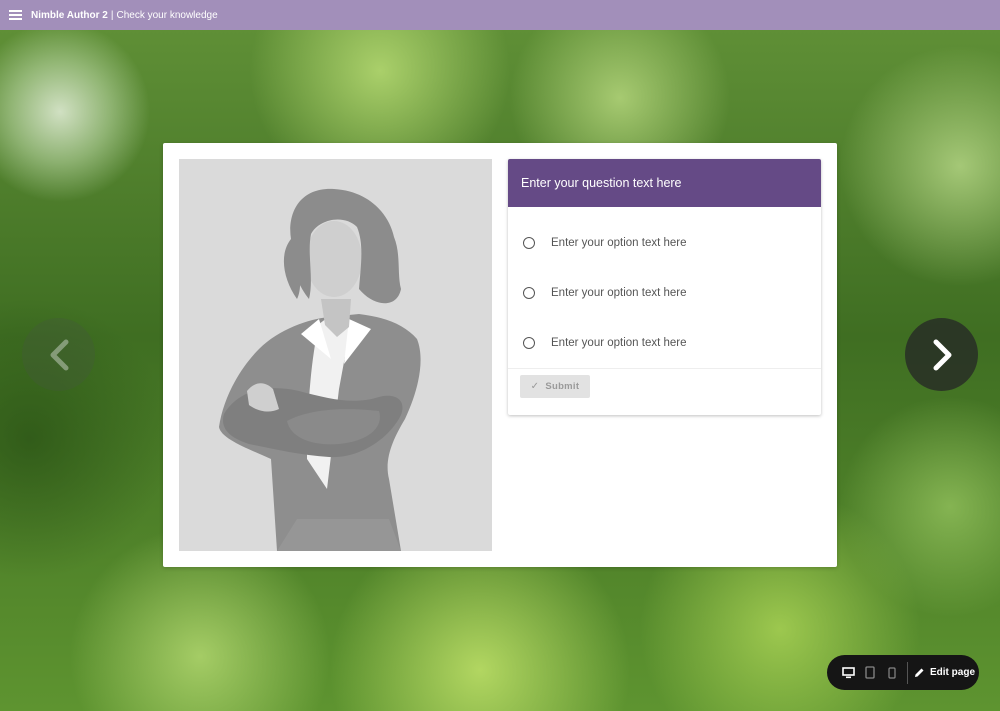 Image resolution: width=1000 pixels, height=711 pixels. Describe the element at coordinates (562, 386) in the screenshot. I see `submit-label: Submit` at that location.